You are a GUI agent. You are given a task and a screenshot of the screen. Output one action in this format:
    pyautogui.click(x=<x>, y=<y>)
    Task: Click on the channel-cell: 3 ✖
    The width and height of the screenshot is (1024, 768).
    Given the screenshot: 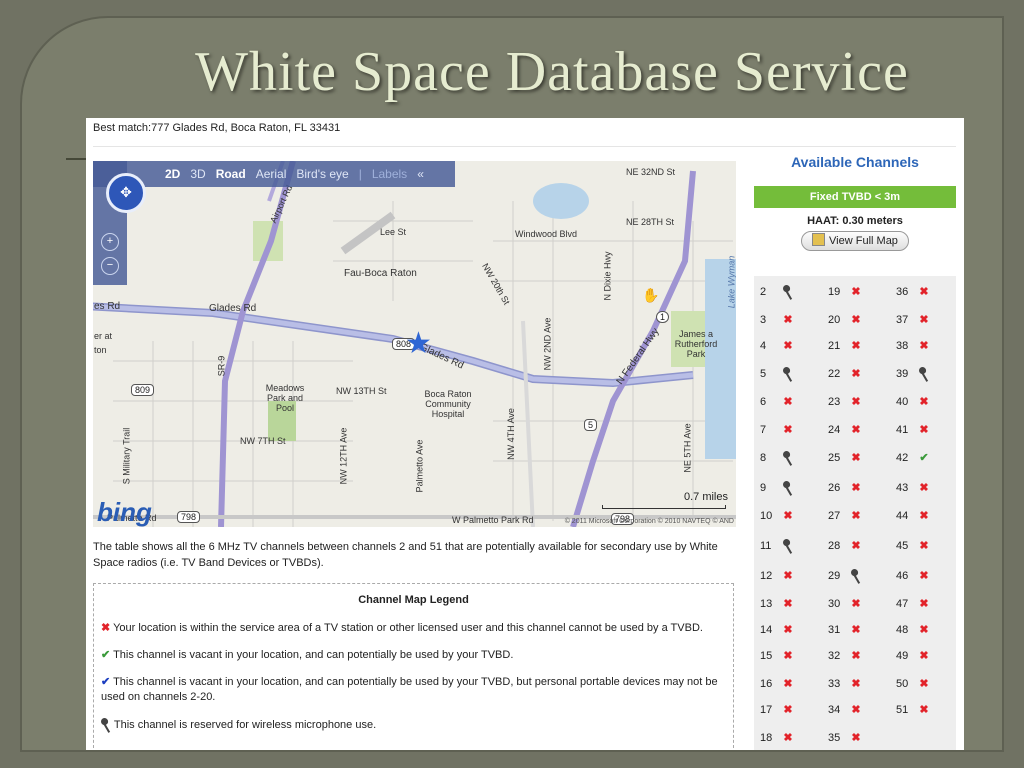 What is the action you would take?
    pyautogui.click(x=786, y=320)
    